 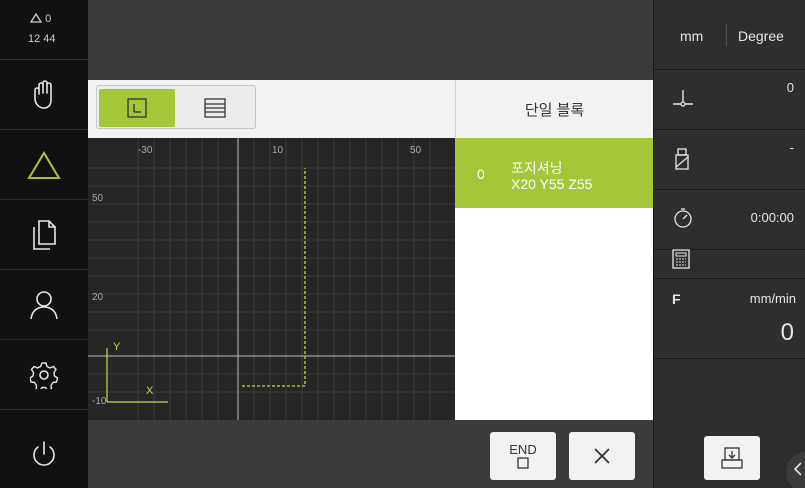 I want to click on blocks-list: 0 포지셔닝 X20 Y55 Z55, so click(x=554, y=279).